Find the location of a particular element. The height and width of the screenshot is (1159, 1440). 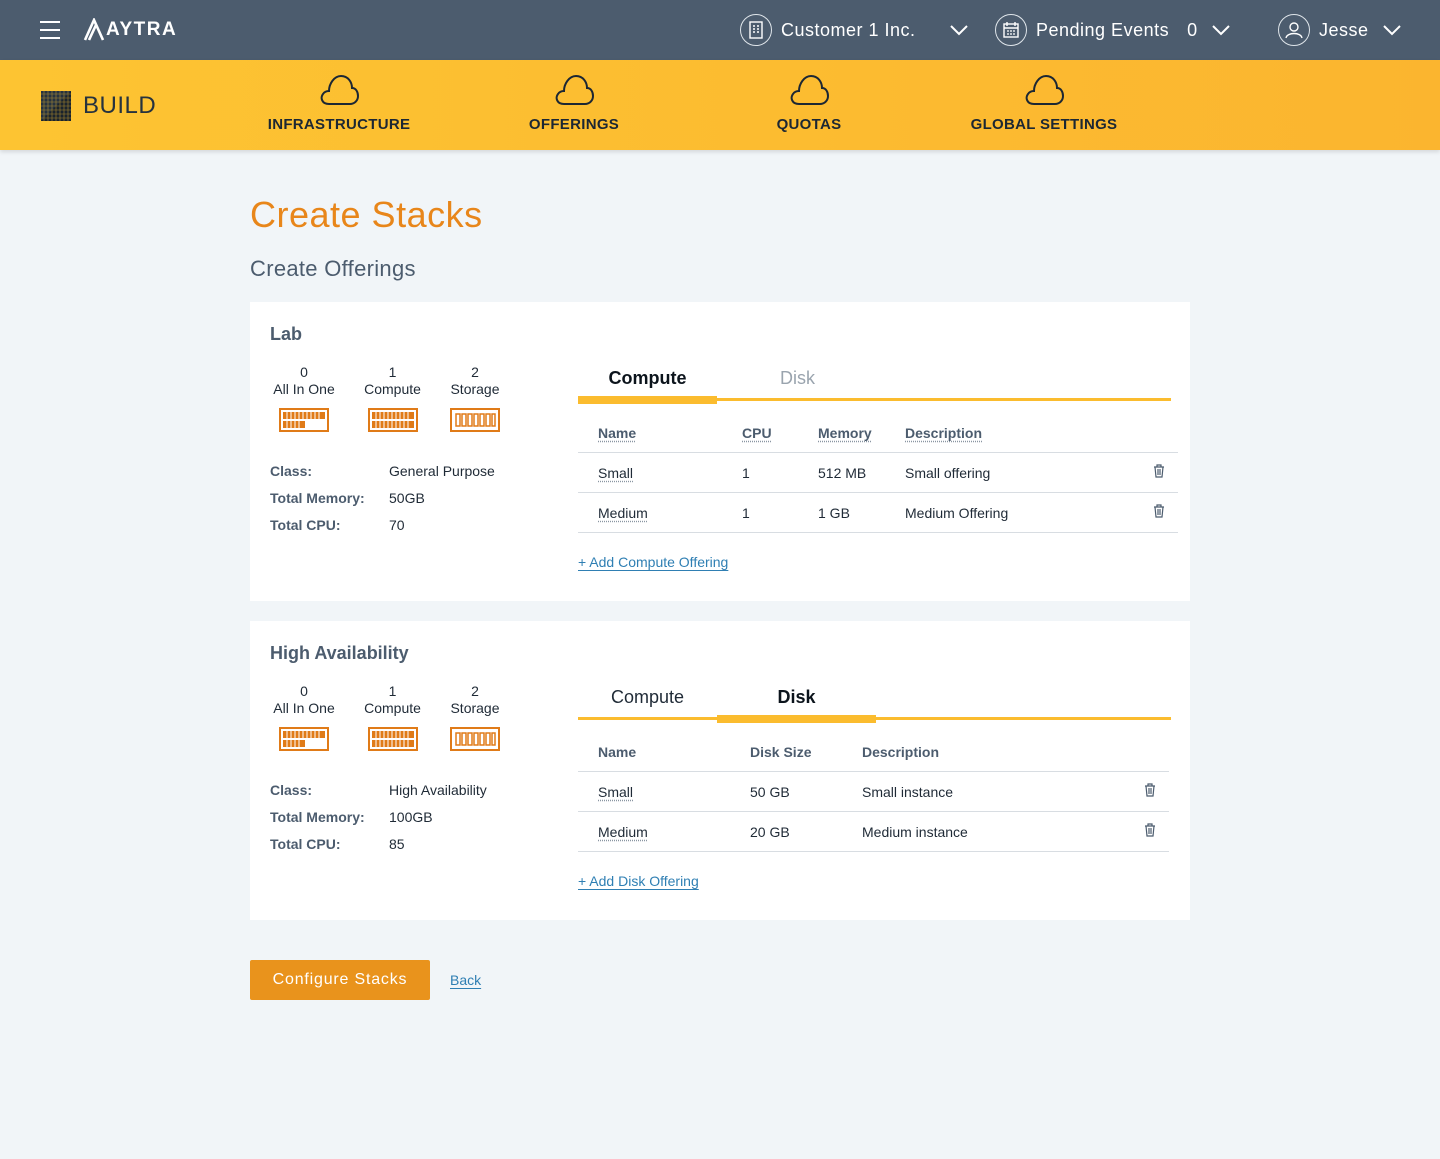

aytra-logo-icon is located at coordinates (94, 29).